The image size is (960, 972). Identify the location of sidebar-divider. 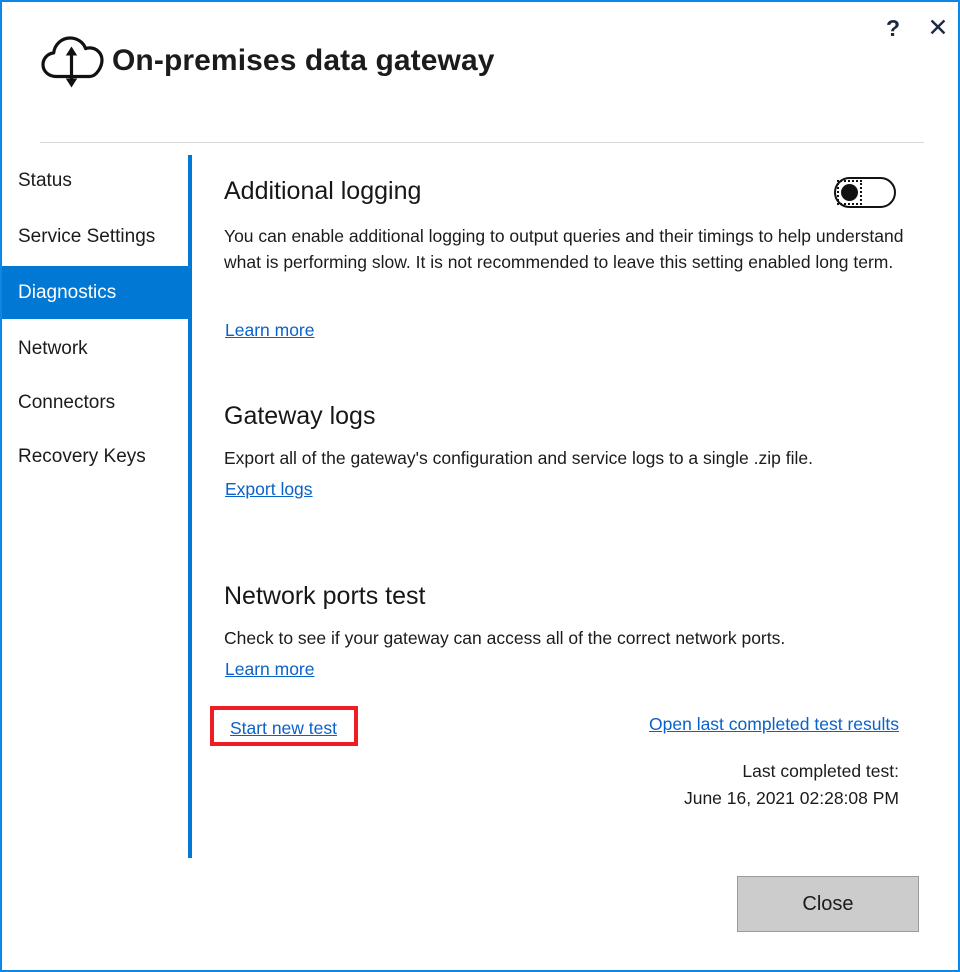
(190, 506).